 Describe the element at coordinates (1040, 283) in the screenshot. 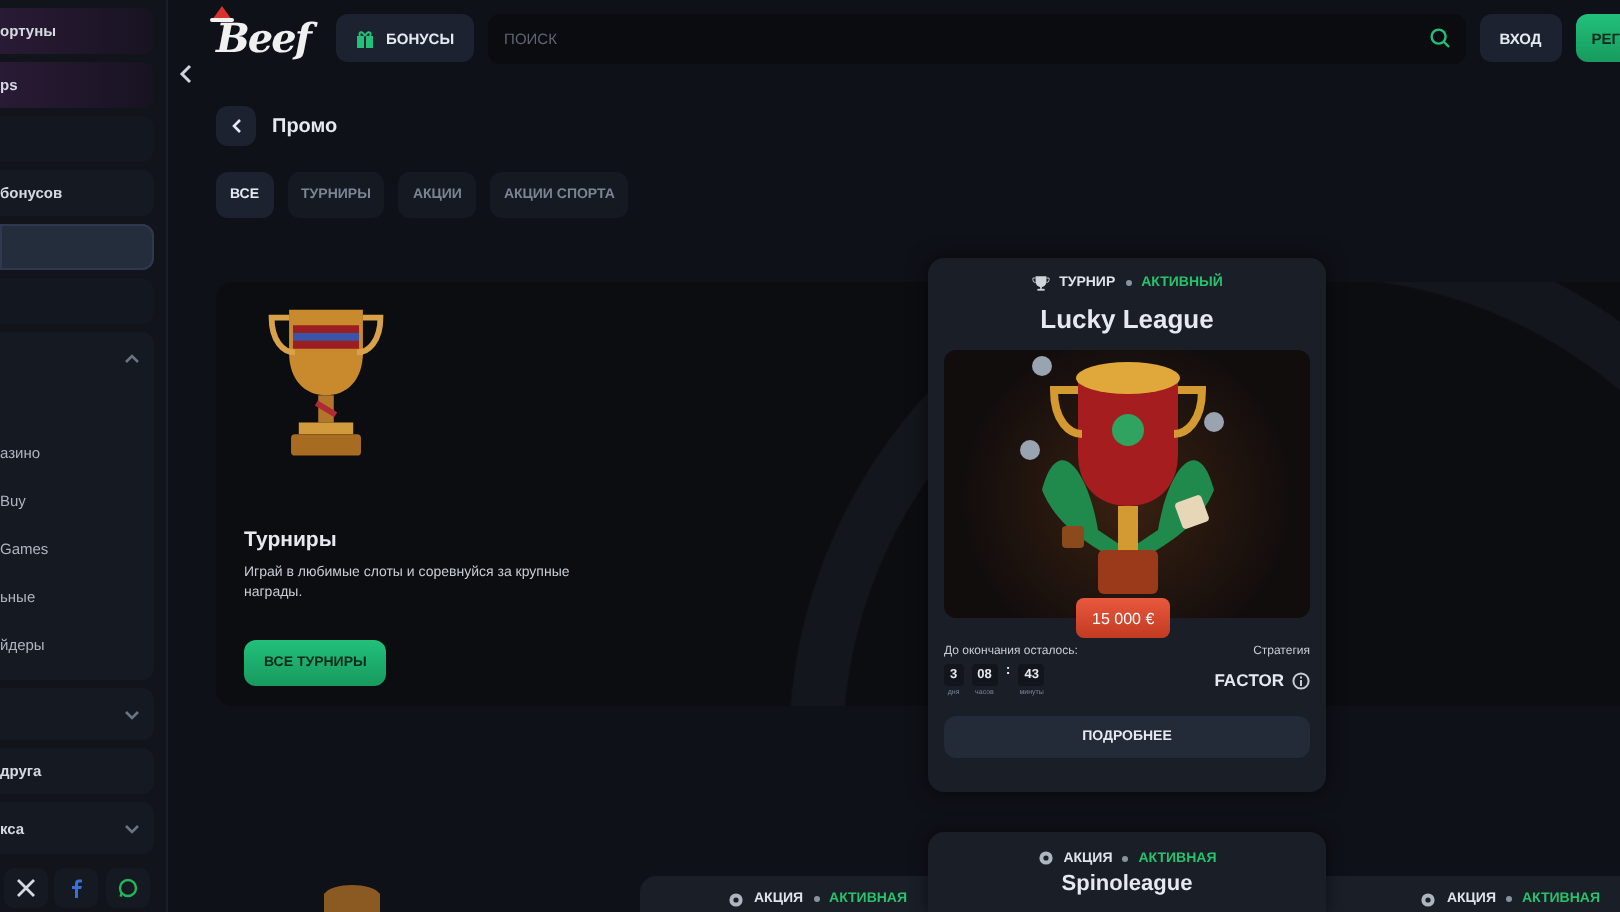

I see `trophy-icon` at that location.